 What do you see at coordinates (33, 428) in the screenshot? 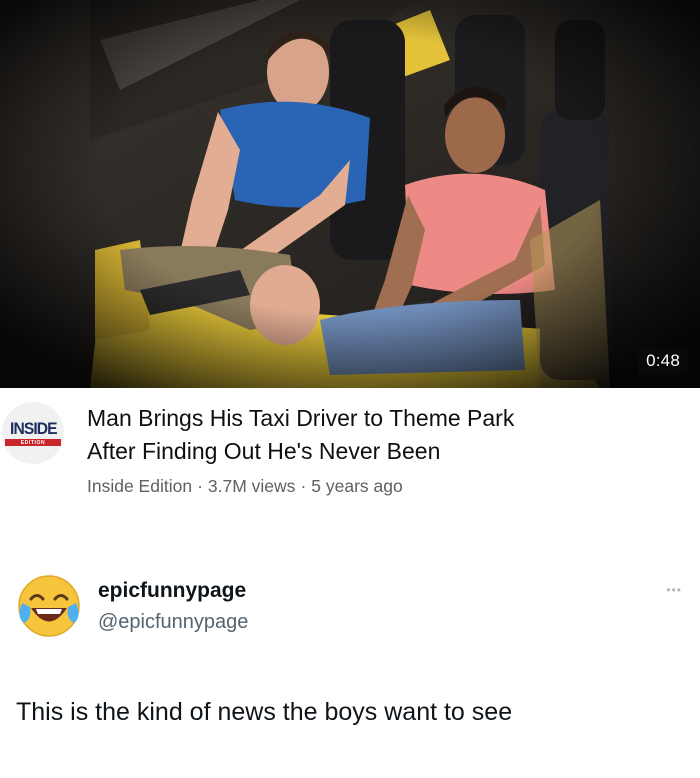
I see `channel-logo-word: INSIDE` at bounding box center [33, 428].